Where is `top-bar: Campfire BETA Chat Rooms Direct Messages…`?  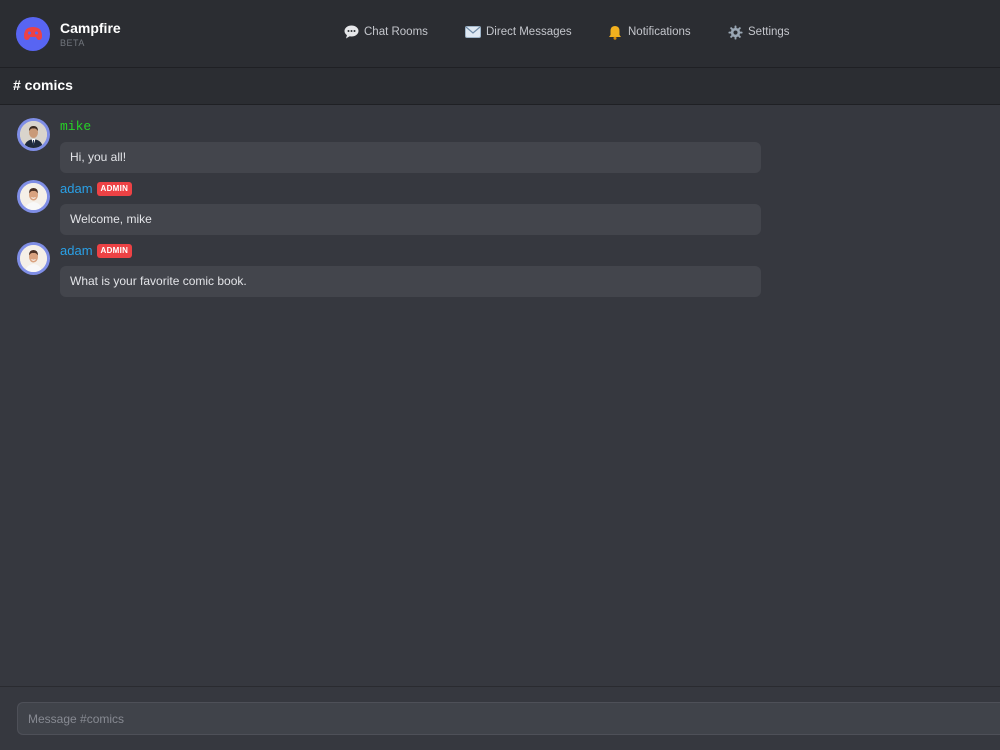 top-bar: Campfire BETA Chat Rooms Direct Messages… is located at coordinates (500, 34).